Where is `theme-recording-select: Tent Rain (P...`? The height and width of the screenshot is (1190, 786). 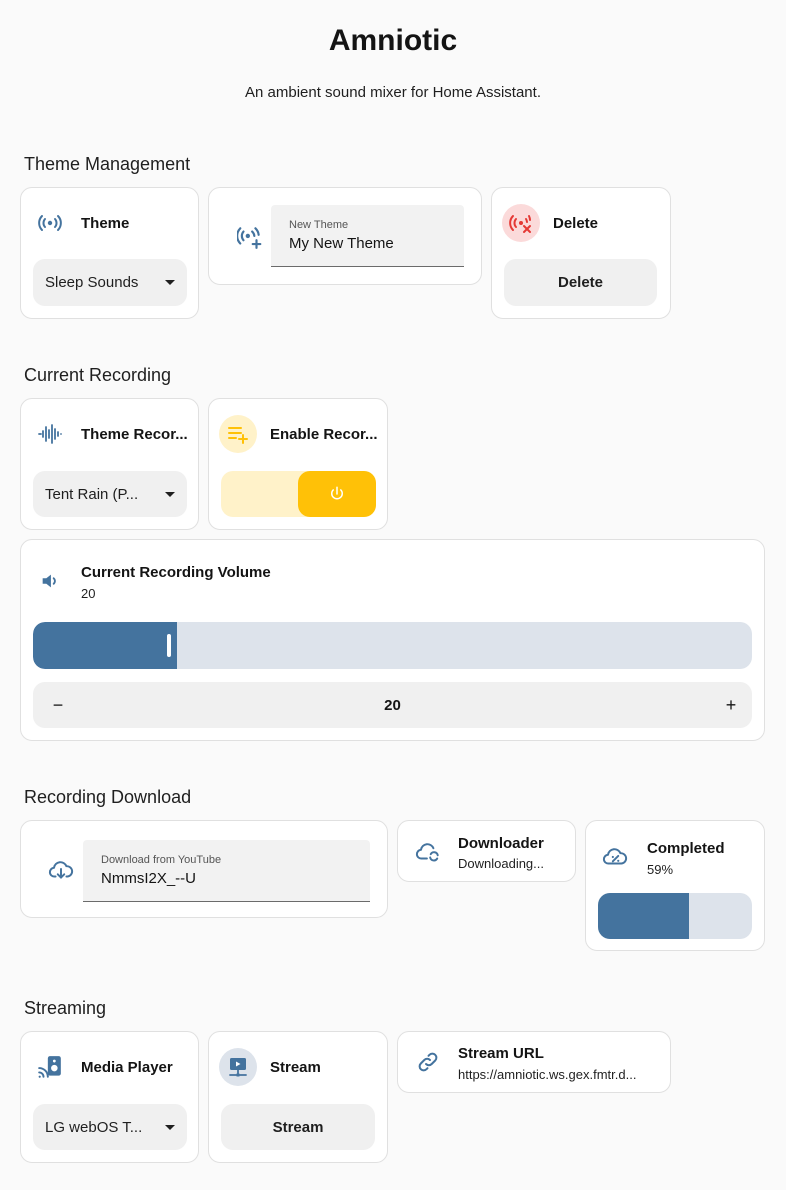 theme-recording-select: Tent Rain (P... is located at coordinates (110, 494).